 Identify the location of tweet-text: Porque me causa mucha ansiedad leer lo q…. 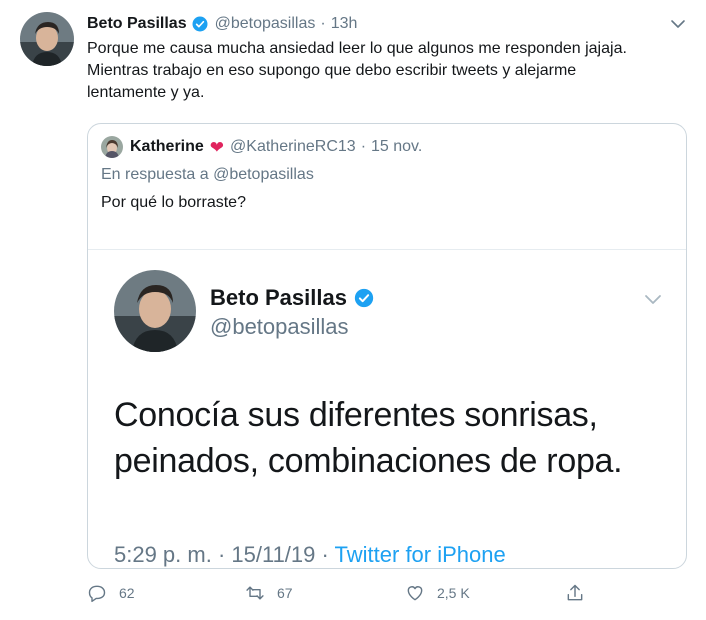
(387, 71).